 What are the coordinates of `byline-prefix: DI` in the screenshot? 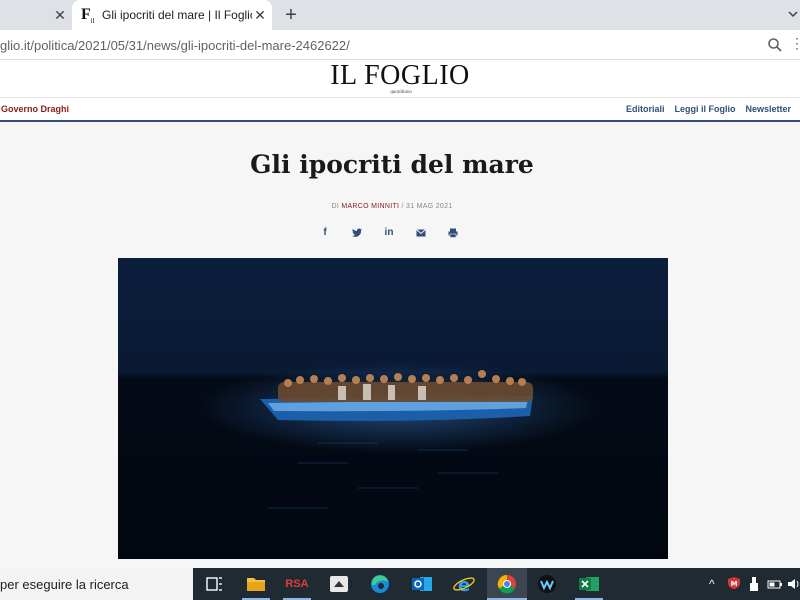 It's located at (335, 206).